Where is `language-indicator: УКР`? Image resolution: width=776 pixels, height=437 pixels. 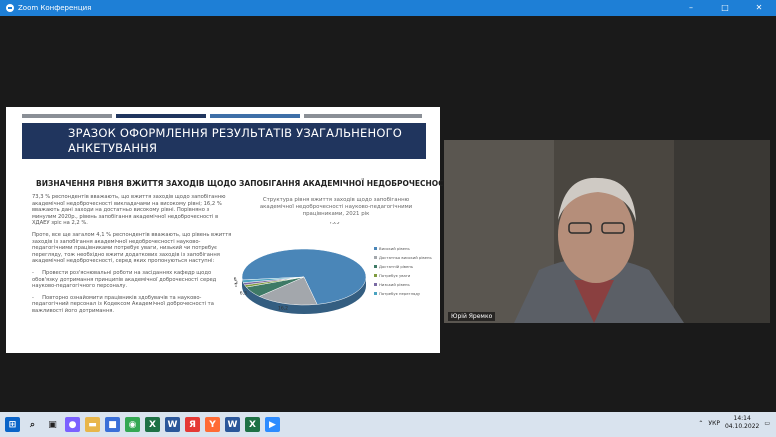
language-indicator: УКР is located at coordinates (714, 423).